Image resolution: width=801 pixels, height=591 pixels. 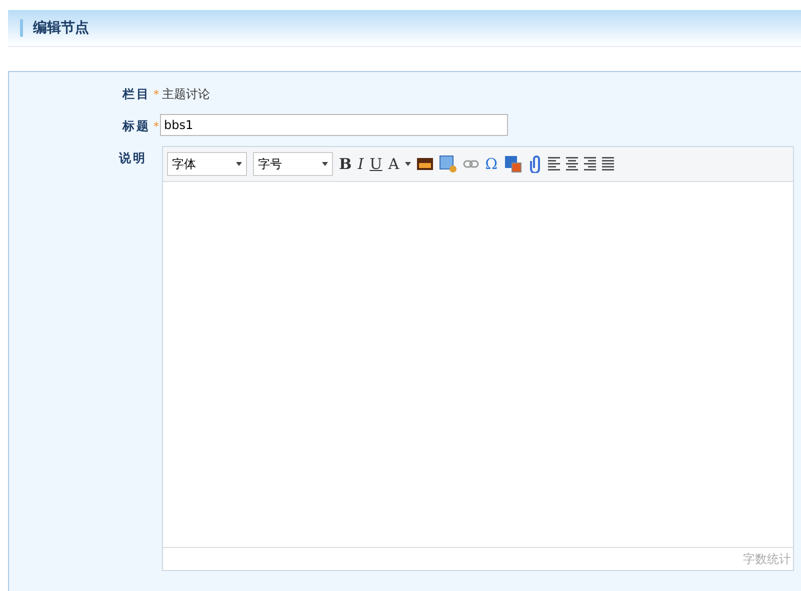 I want to click on format-button: I, so click(x=361, y=164).